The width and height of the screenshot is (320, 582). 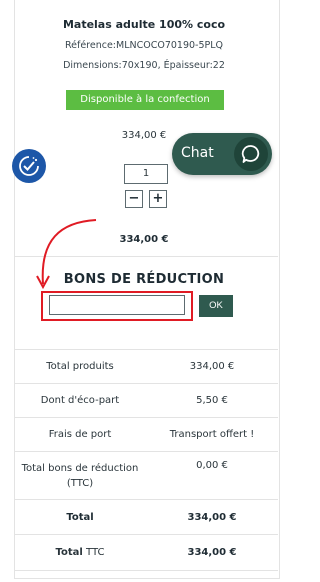 I want to click on totals-label: Total bons de réduction (TTC), so click(x=80, y=475).